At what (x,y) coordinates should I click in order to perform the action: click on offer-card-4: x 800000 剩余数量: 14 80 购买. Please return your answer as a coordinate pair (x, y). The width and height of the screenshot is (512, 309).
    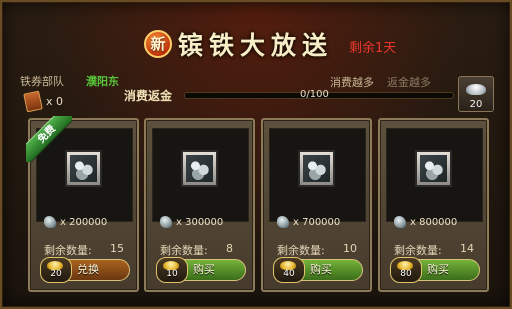
    Looking at the image, I should click on (433, 205).